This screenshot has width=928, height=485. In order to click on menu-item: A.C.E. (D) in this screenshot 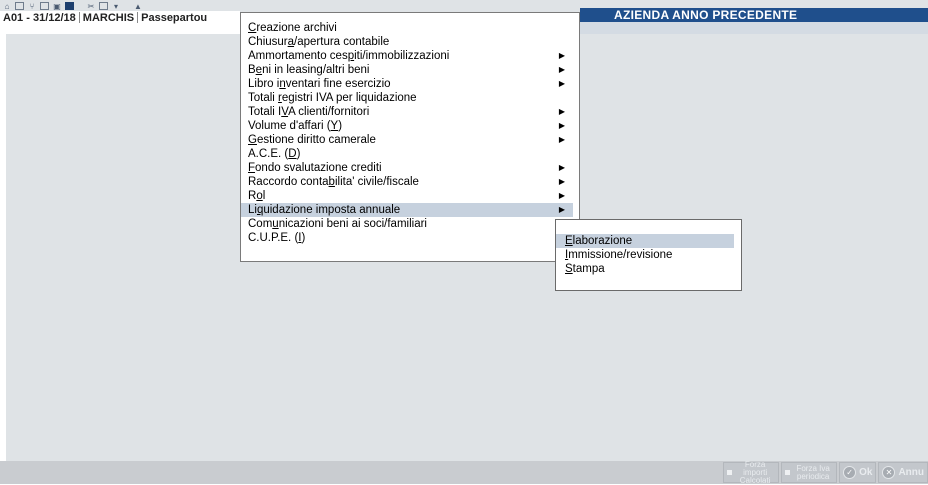, I will do `click(407, 154)`.